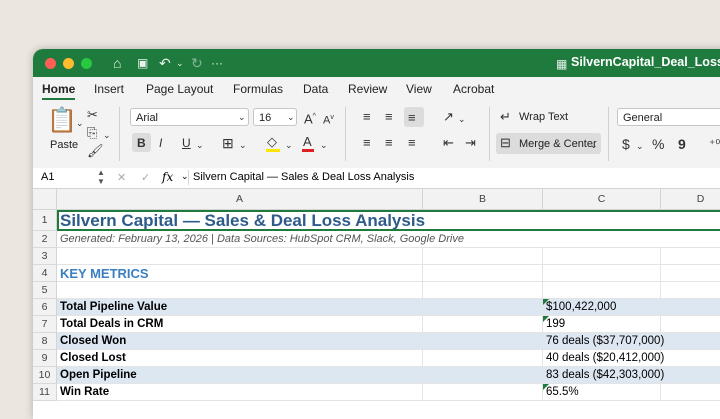 The image size is (720, 419). Describe the element at coordinates (121, 177) in the screenshot. I see `cancel-entry-icon: ✕` at that location.